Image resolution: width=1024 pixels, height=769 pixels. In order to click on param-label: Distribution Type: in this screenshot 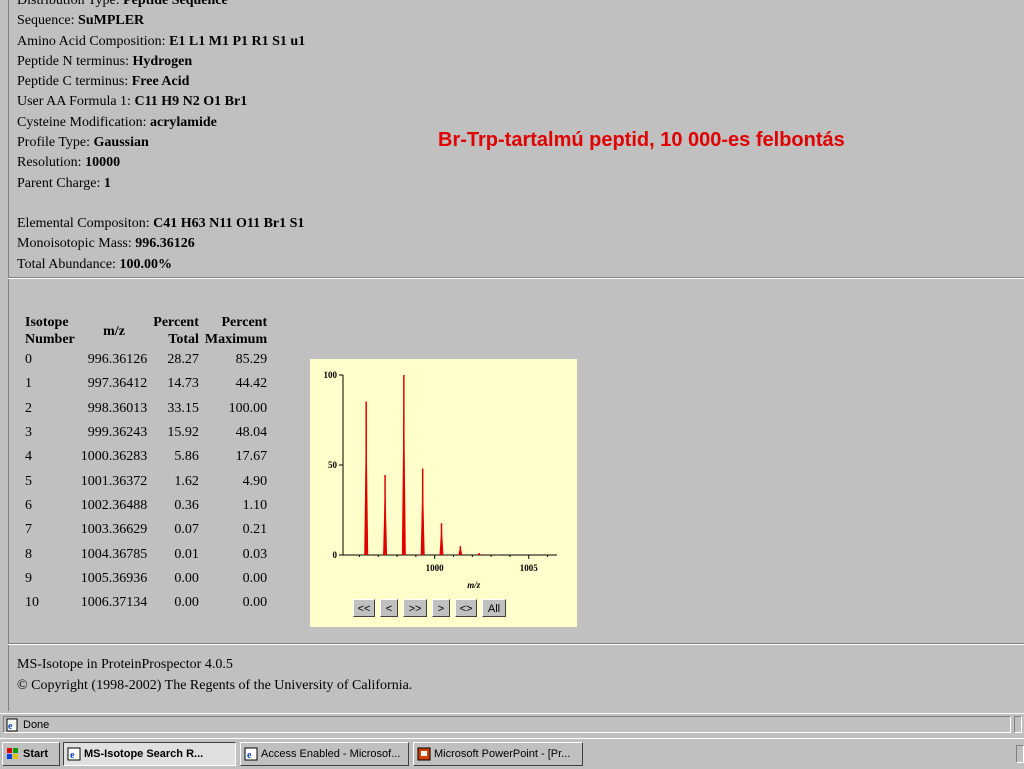, I will do `click(70, 4)`.